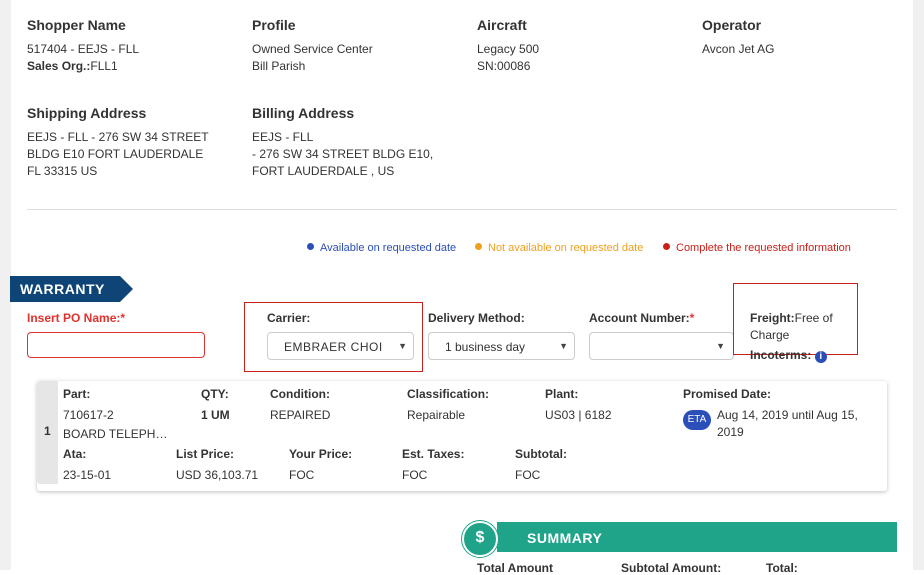  Describe the element at coordinates (666, 246) in the screenshot. I see `red-dot-icon` at that location.